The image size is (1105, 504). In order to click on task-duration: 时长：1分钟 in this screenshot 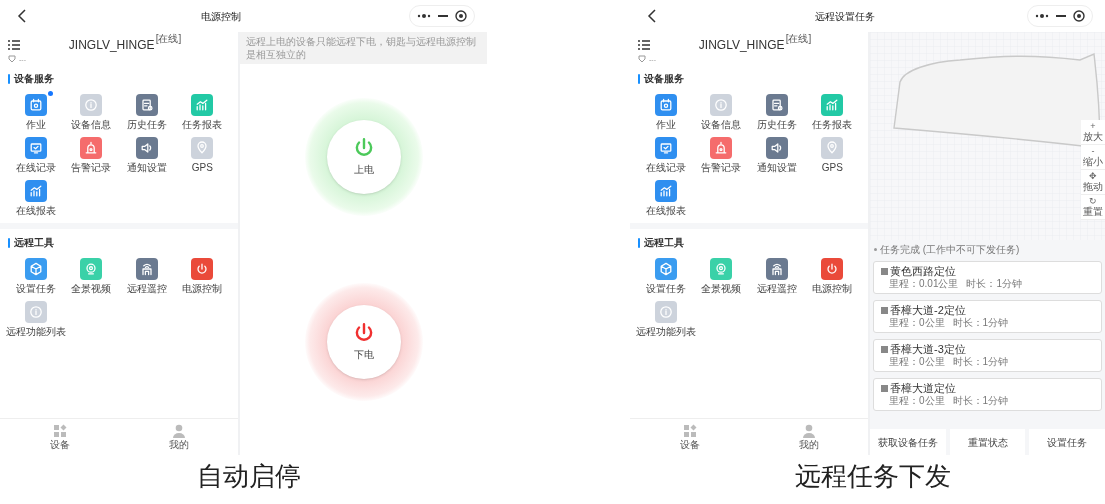, I will do `click(980, 362)`.